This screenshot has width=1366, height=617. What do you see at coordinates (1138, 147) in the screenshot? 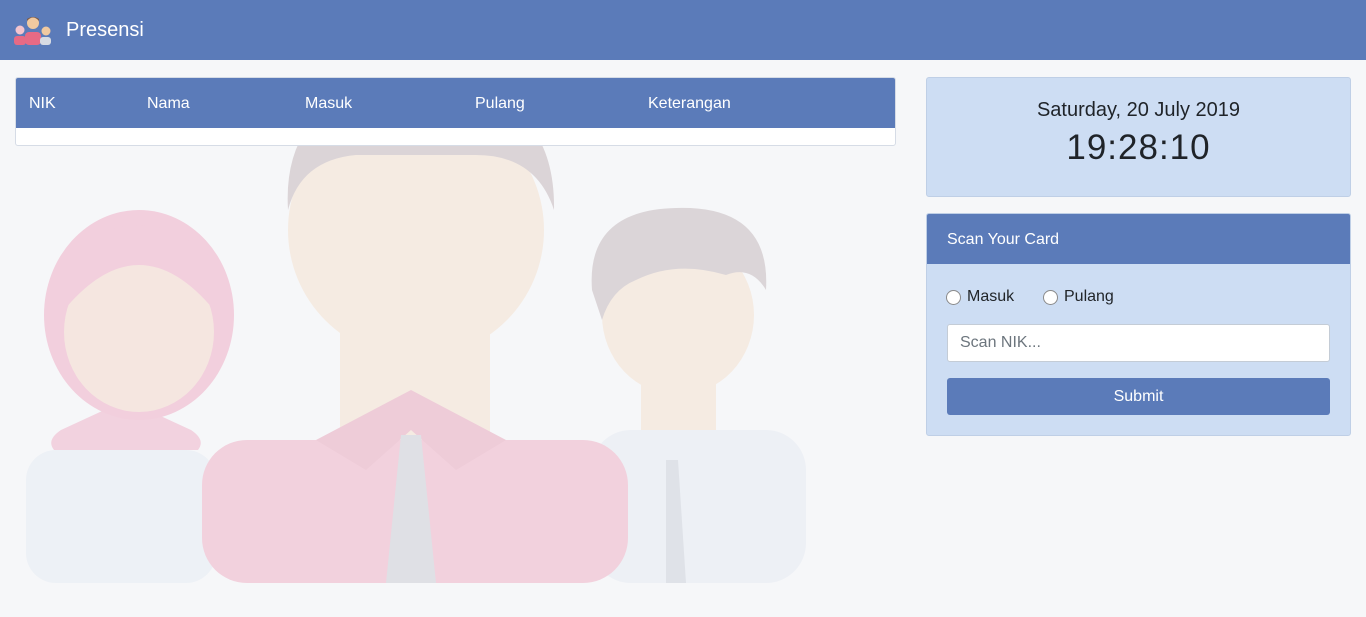
I see `current-time: 19:28:10` at bounding box center [1138, 147].